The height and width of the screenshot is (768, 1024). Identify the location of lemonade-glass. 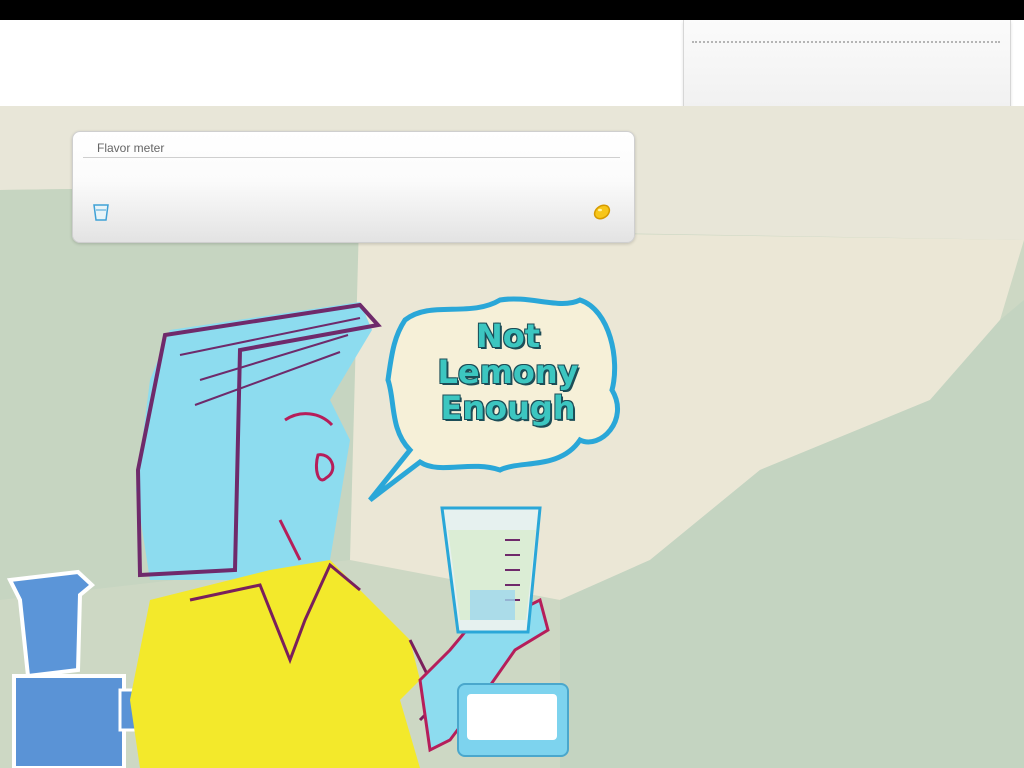
(491, 570).